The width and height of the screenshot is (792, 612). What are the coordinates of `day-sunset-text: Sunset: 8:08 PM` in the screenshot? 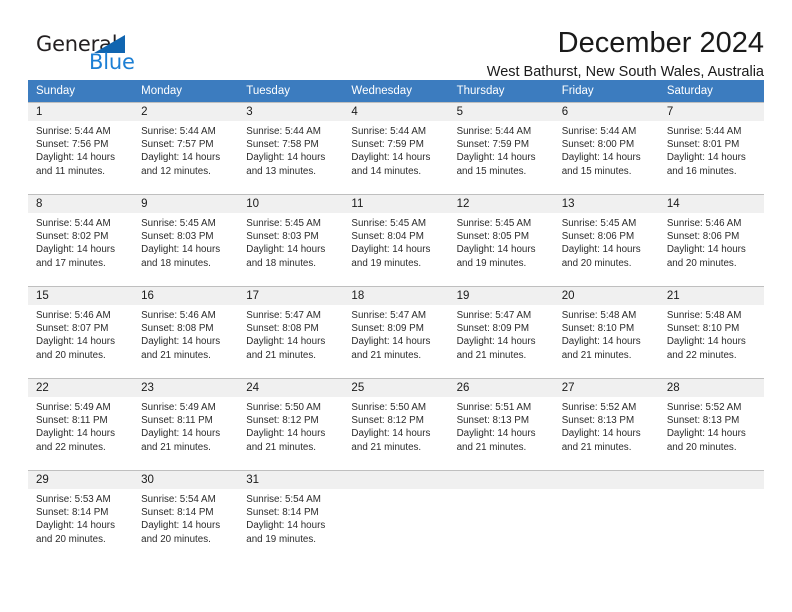 It's located at (177, 329).